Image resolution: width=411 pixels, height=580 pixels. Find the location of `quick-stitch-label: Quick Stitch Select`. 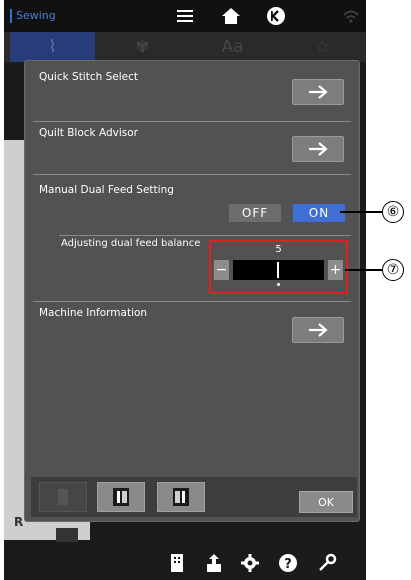

quick-stitch-label: Quick Stitch Select is located at coordinates (89, 77).